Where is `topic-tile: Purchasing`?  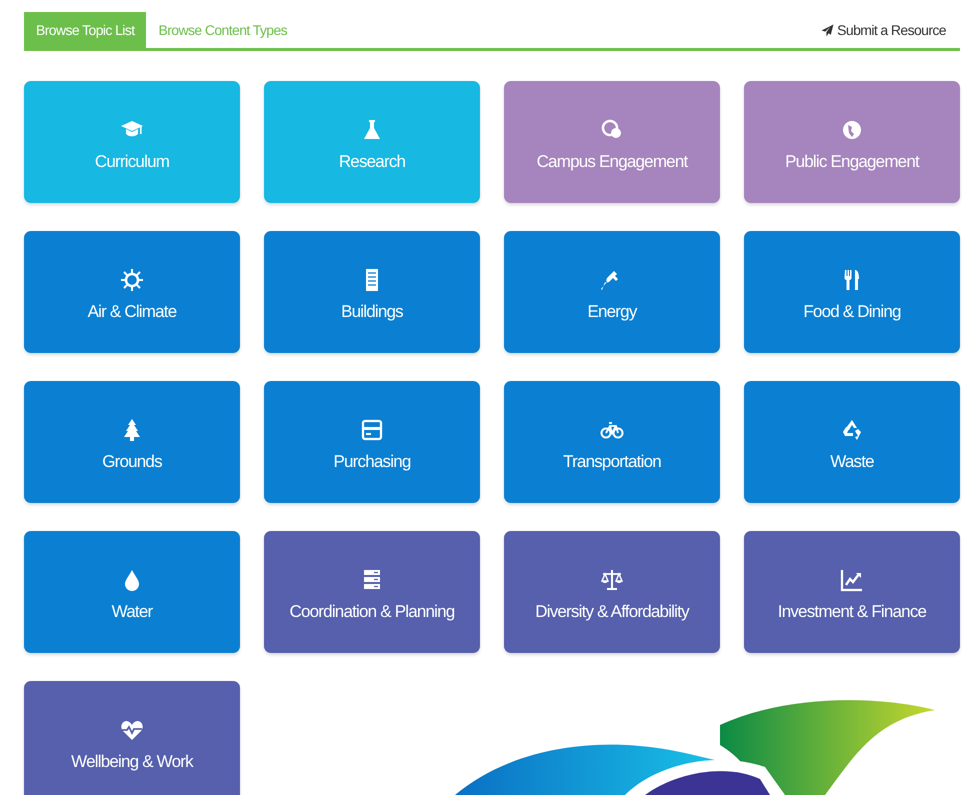
topic-tile: Purchasing is located at coordinates (372, 442).